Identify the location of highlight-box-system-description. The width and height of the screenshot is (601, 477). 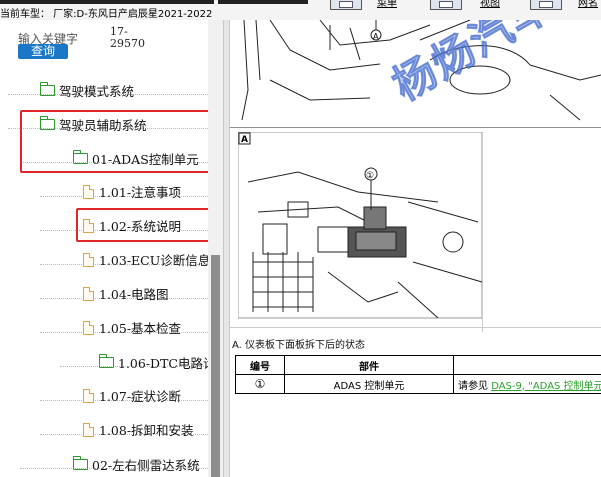
(142, 225).